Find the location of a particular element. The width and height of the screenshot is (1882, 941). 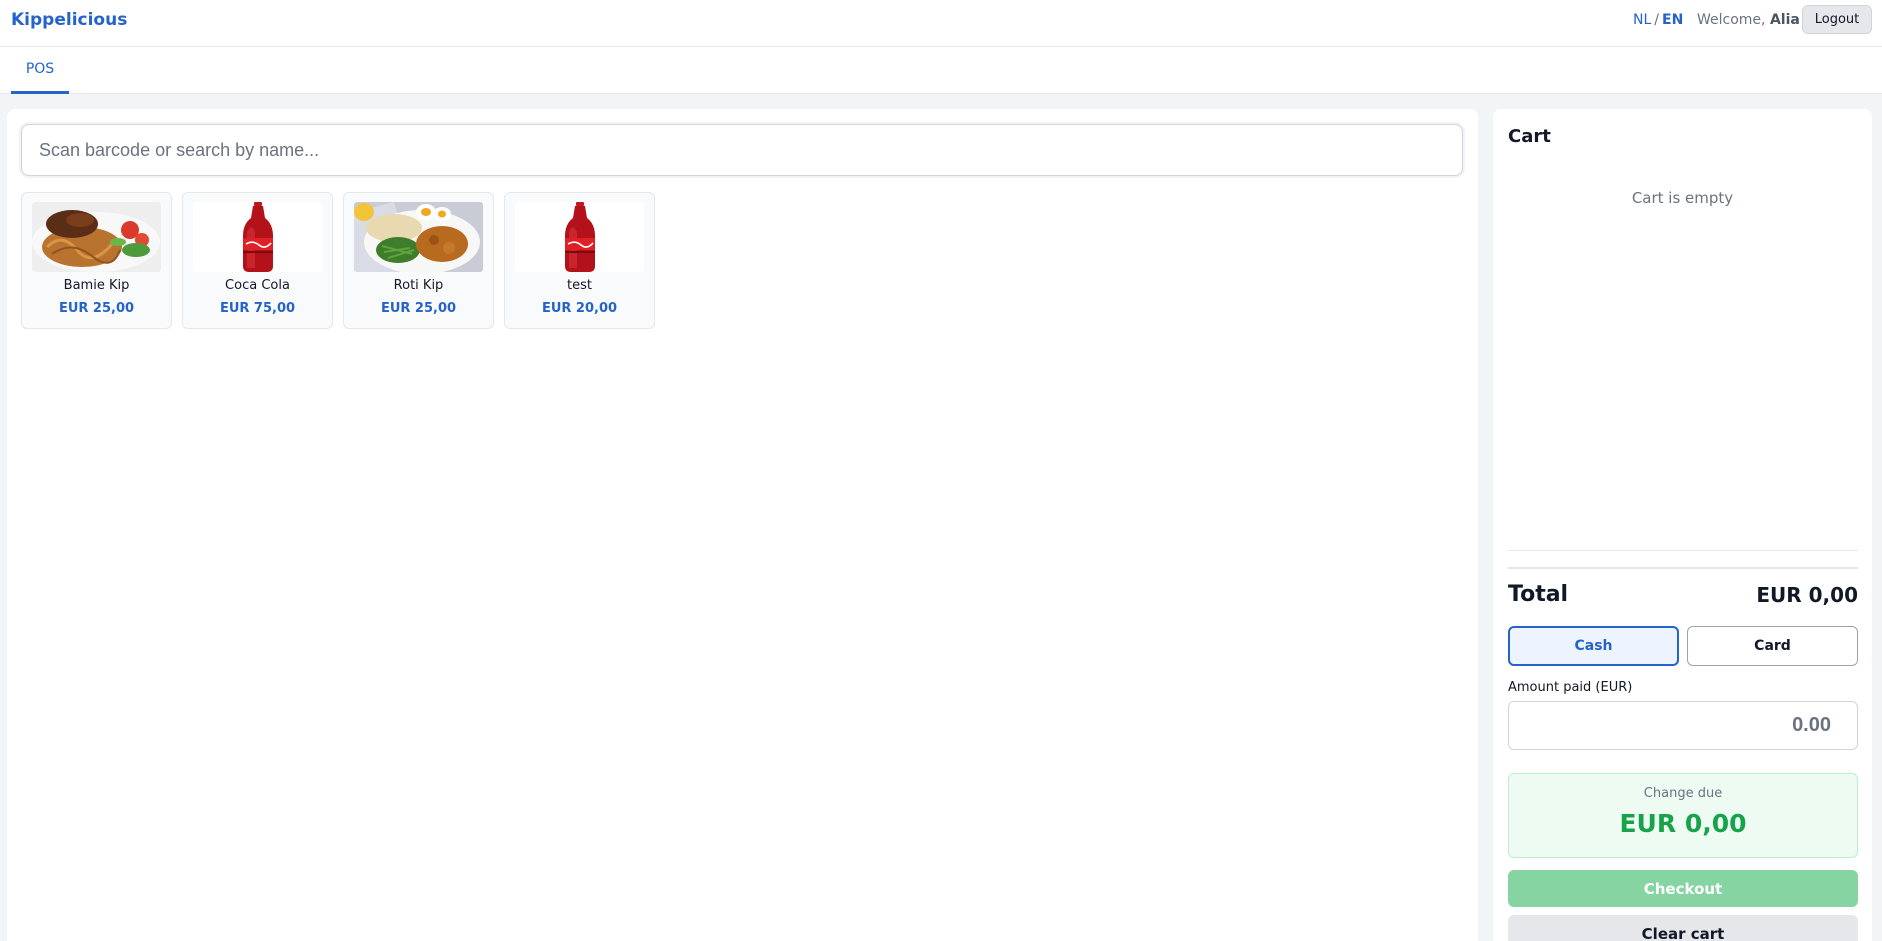

amount-paid-input is located at coordinates (1683, 725).